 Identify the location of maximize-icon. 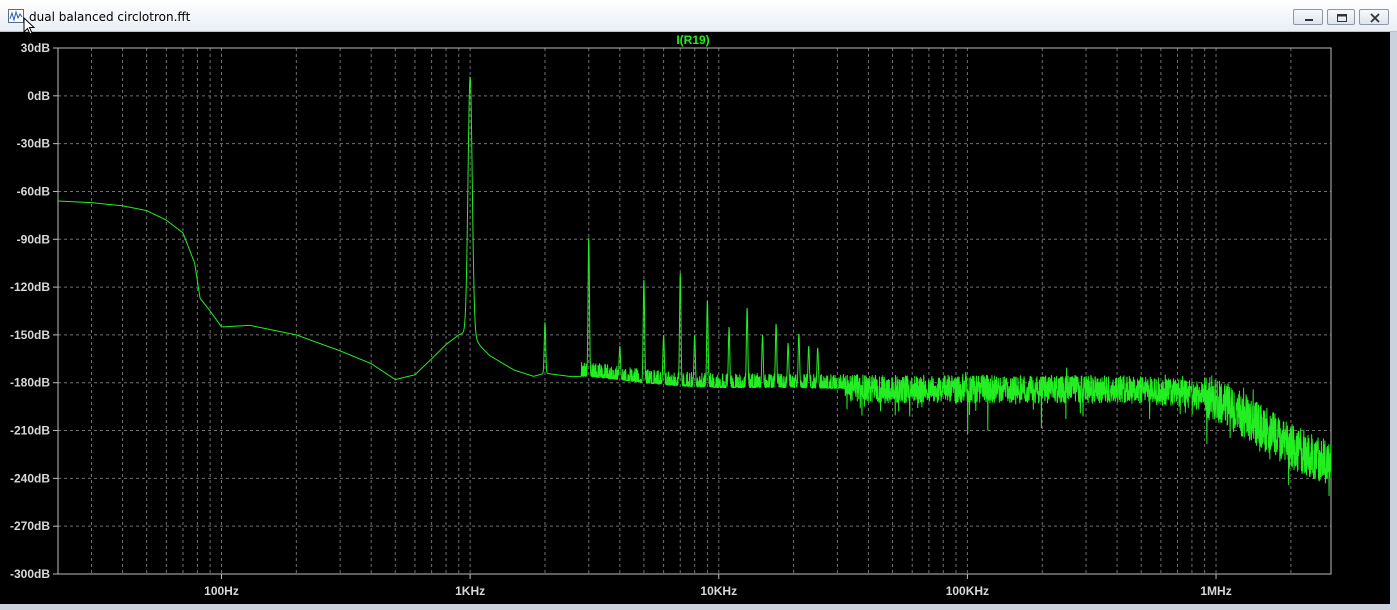
(1342, 18).